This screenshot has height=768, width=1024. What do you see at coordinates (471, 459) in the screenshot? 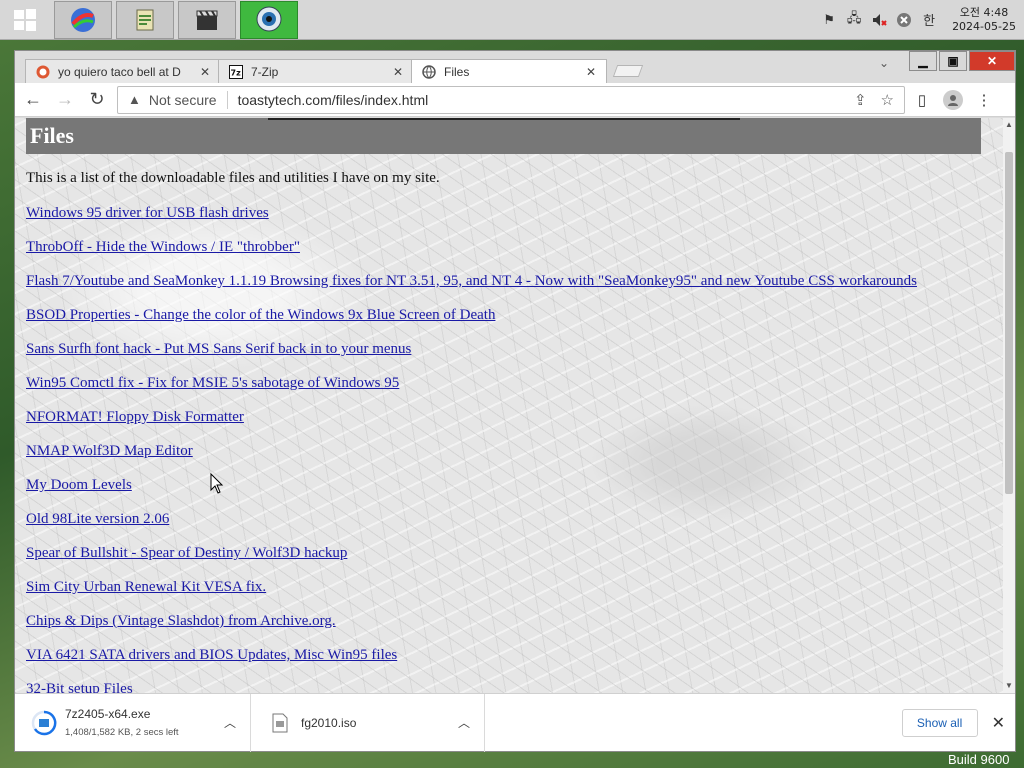
I see `file-link: NMAP Wolf3D Map Editor` at bounding box center [471, 459].